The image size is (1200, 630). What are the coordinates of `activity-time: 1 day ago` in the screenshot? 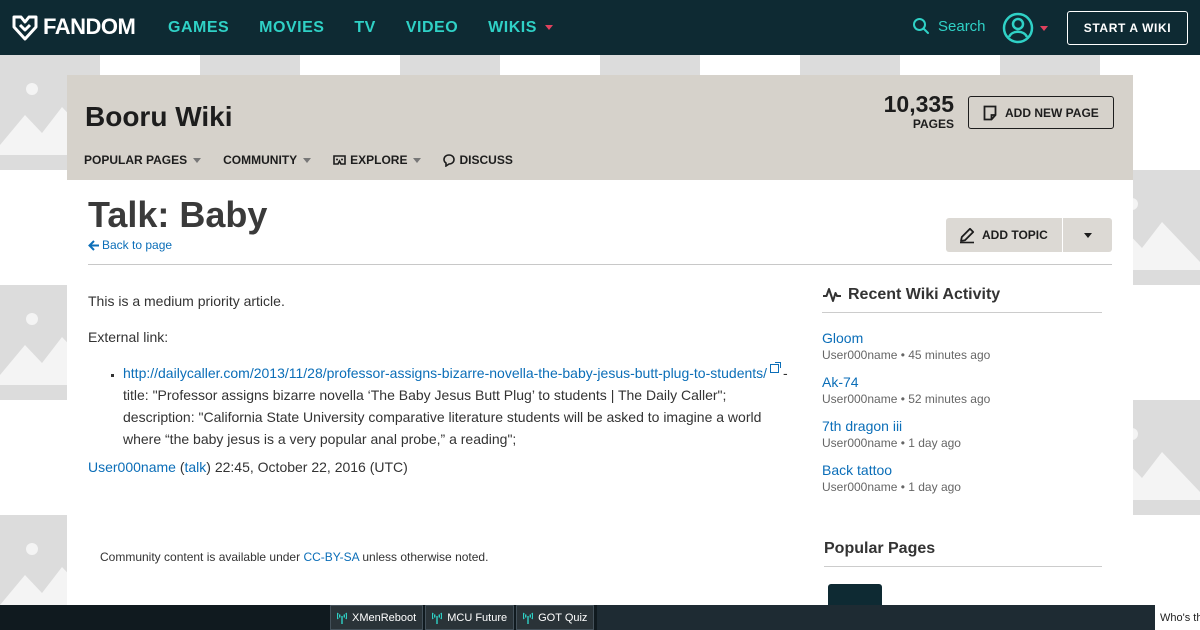 It's located at (934, 443).